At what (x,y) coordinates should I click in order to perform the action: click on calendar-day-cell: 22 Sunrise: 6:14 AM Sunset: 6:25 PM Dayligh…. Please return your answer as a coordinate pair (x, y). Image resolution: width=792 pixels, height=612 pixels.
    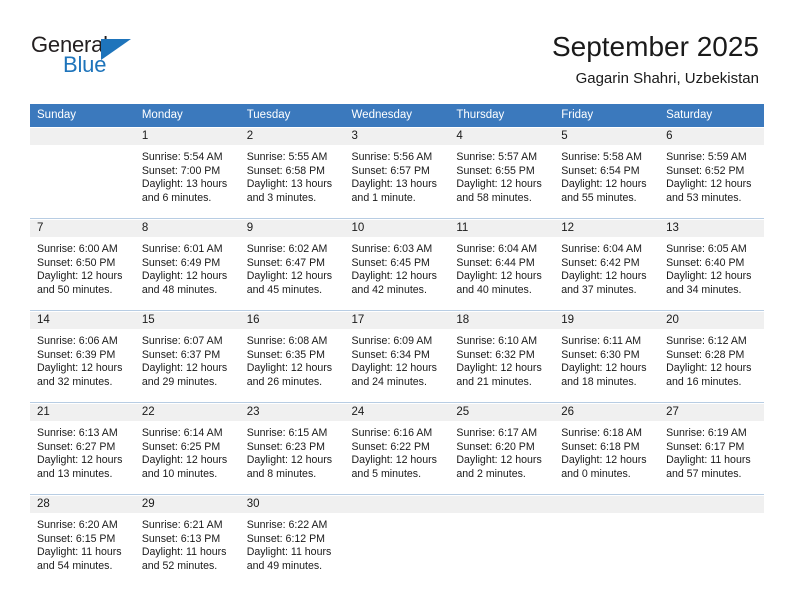
    Looking at the image, I should click on (187, 448).